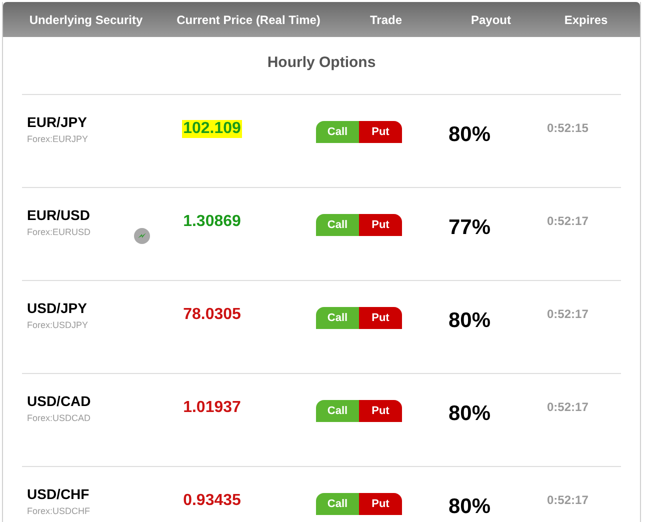 Image resolution: width=645 pixels, height=522 pixels. Describe the element at coordinates (212, 314) in the screenshot. I see `price-value: 78.0305` at that location.